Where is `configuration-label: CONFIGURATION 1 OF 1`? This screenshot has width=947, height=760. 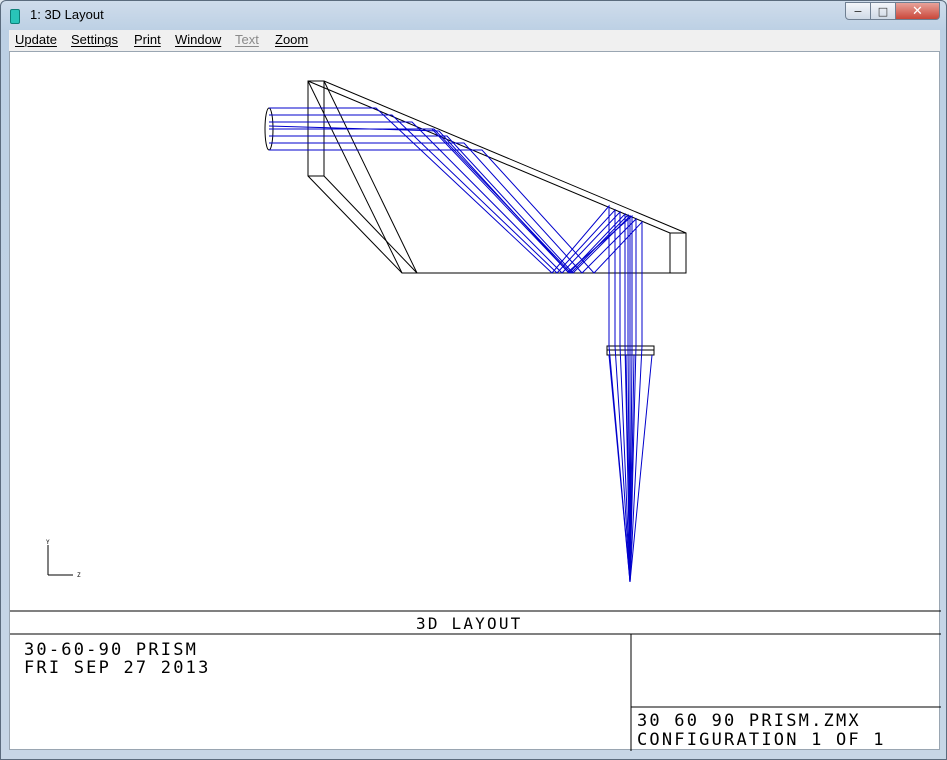 configuration-label: CONFIGURATION 1 OF 1 is located at coordinates (761, 740).